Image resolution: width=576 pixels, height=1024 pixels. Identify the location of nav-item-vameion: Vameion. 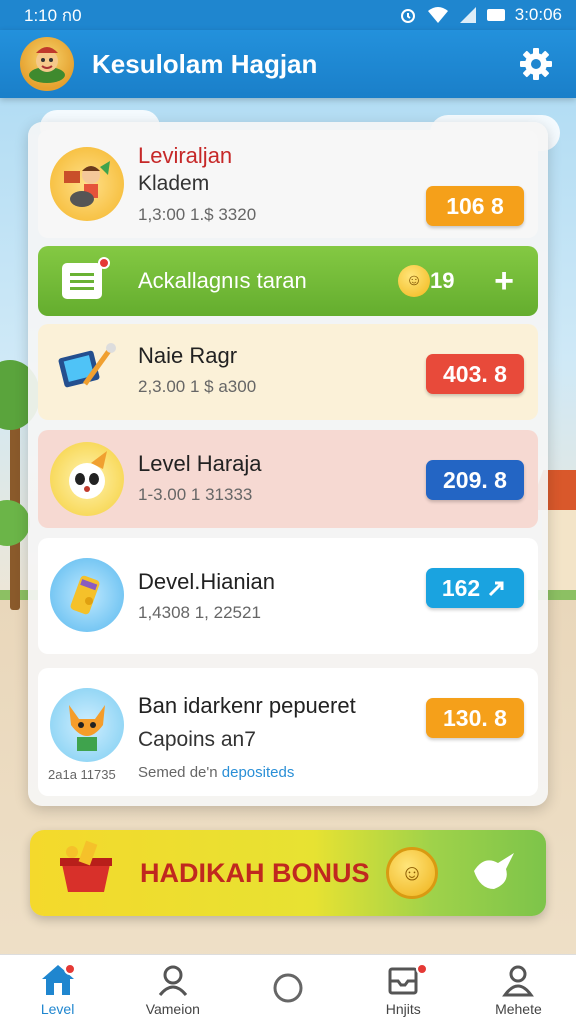
(172, 989).